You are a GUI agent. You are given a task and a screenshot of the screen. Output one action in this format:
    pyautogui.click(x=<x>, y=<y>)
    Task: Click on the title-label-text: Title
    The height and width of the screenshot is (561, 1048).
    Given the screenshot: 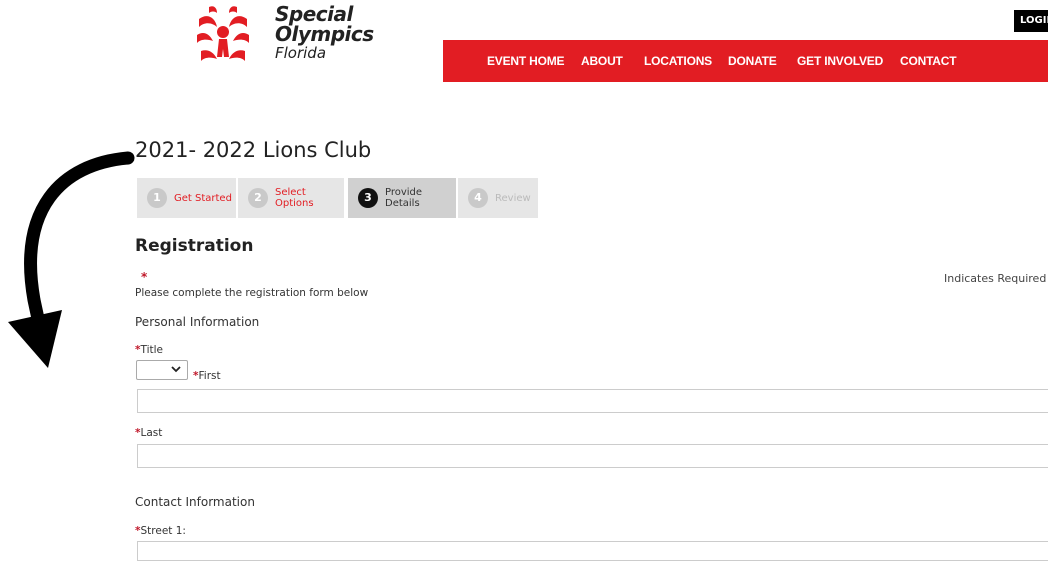 What is the action you would take?
    pyautogui.click(x=152, y=350)
    